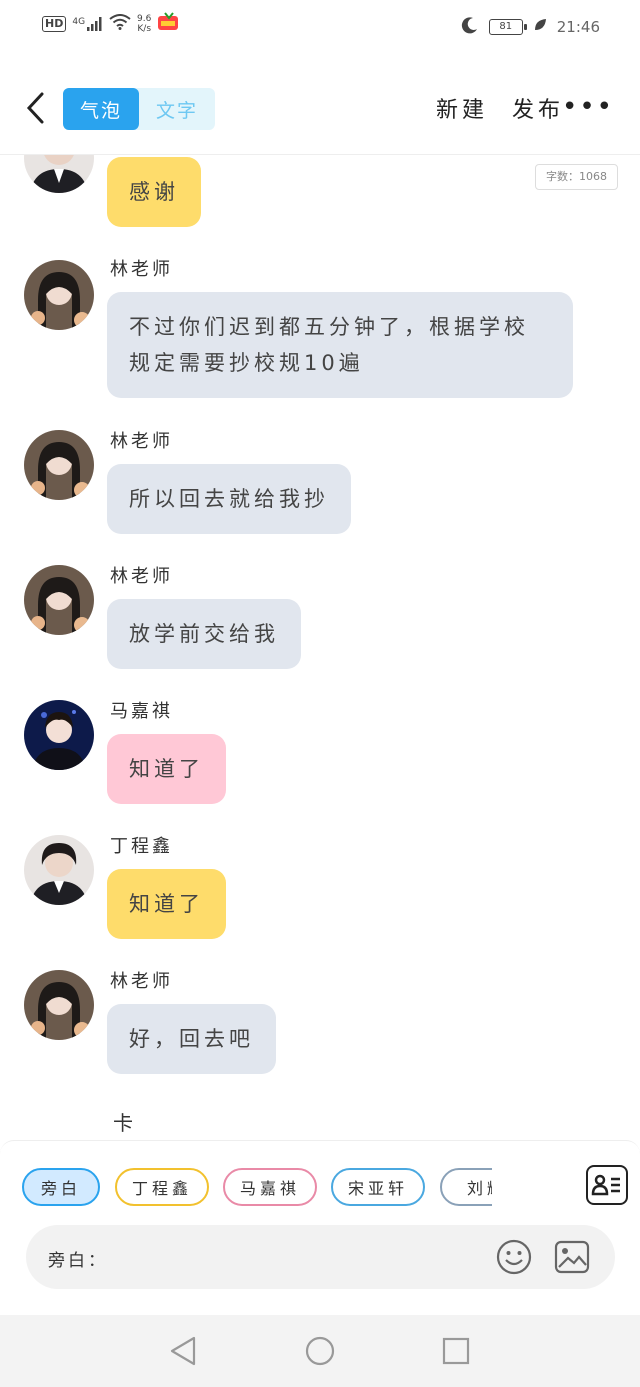 This screenshot has width=640, height=1387. I want to click on system-nav-bar, so click(320, 1351).